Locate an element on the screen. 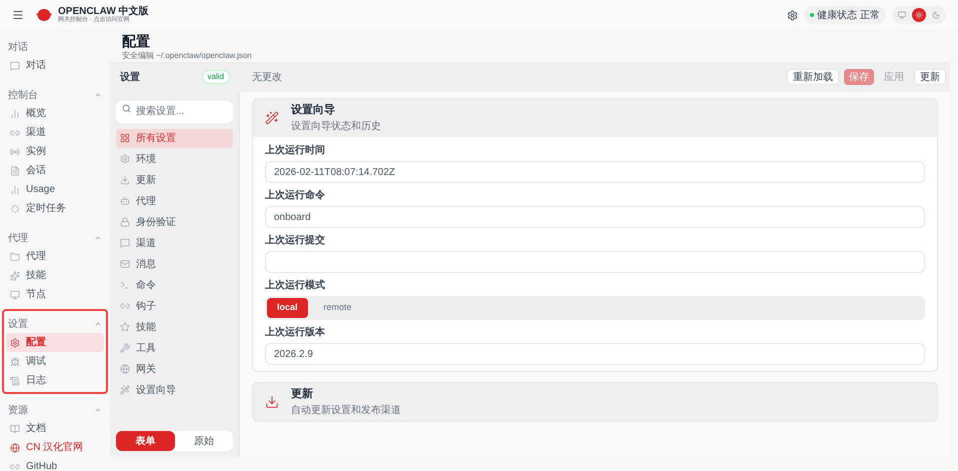  text-field is located at coordinates (595, 262).